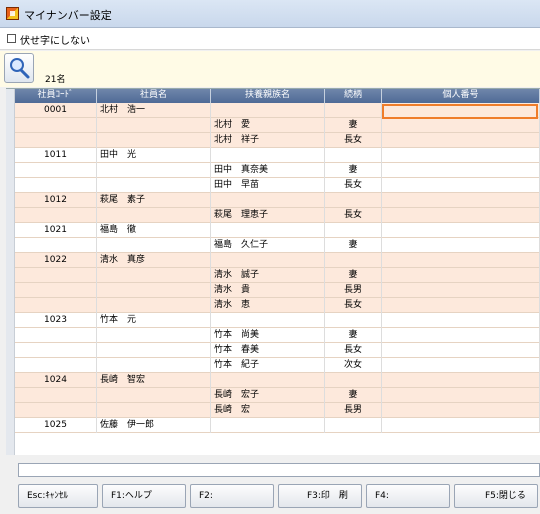 This screenshot has height=514, width=540. Describe the element at coordinates (55, 39) in the screenshot. I see `hide-checkbox-label: 伏せ字にしない` at that location.